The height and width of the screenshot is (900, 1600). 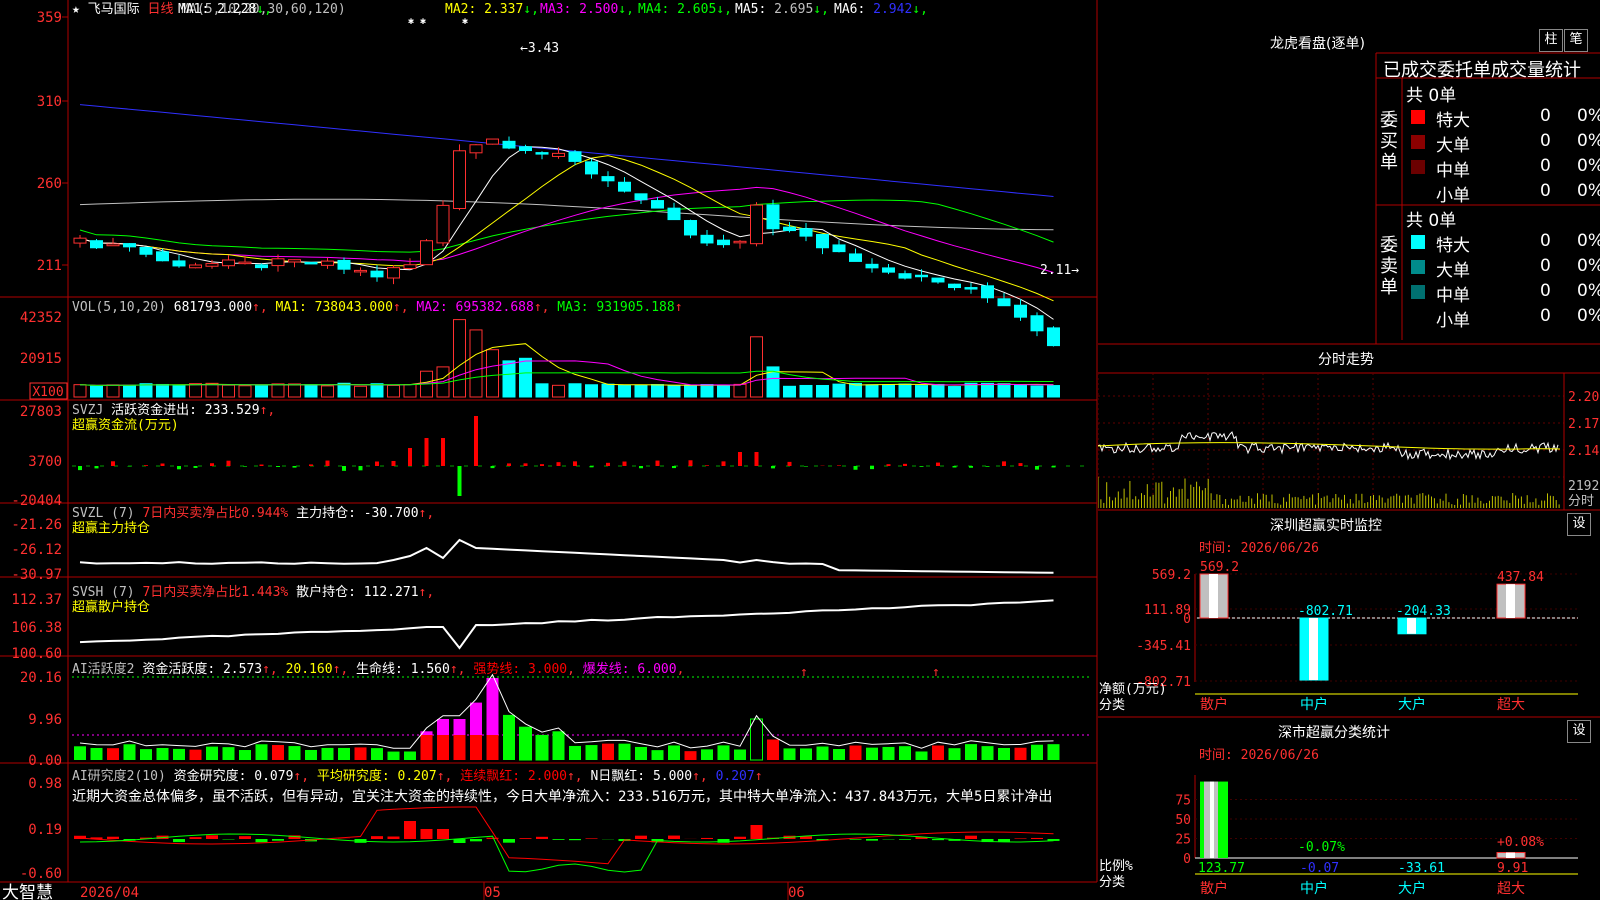 I want to click on ai1-y-tick: 0.00, so click(x=45, y=761).